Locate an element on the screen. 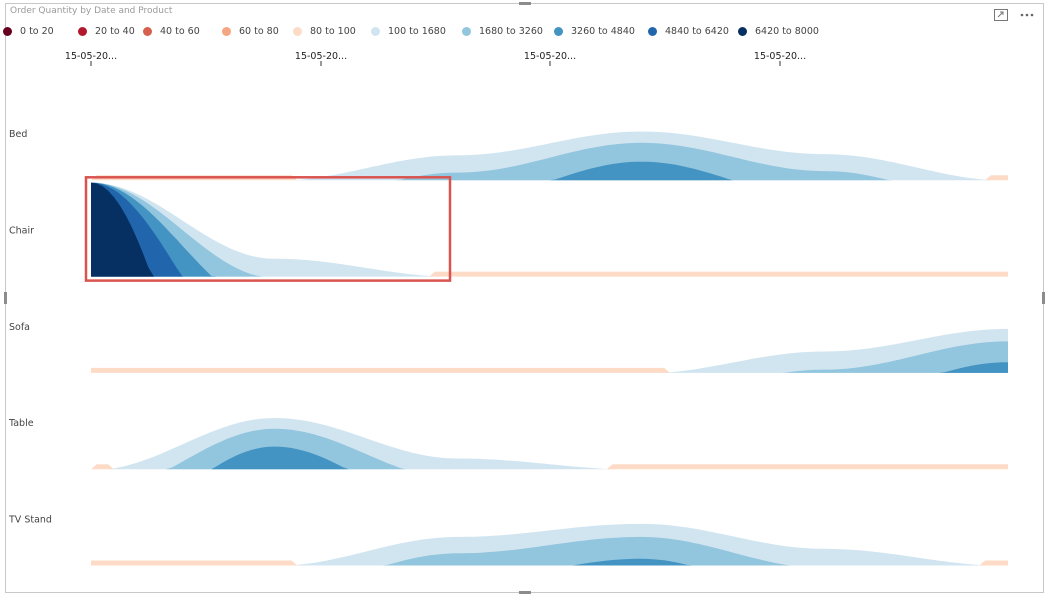 The image size is (1050, 598). ribbon-bed is located at coordinates (549, 156).